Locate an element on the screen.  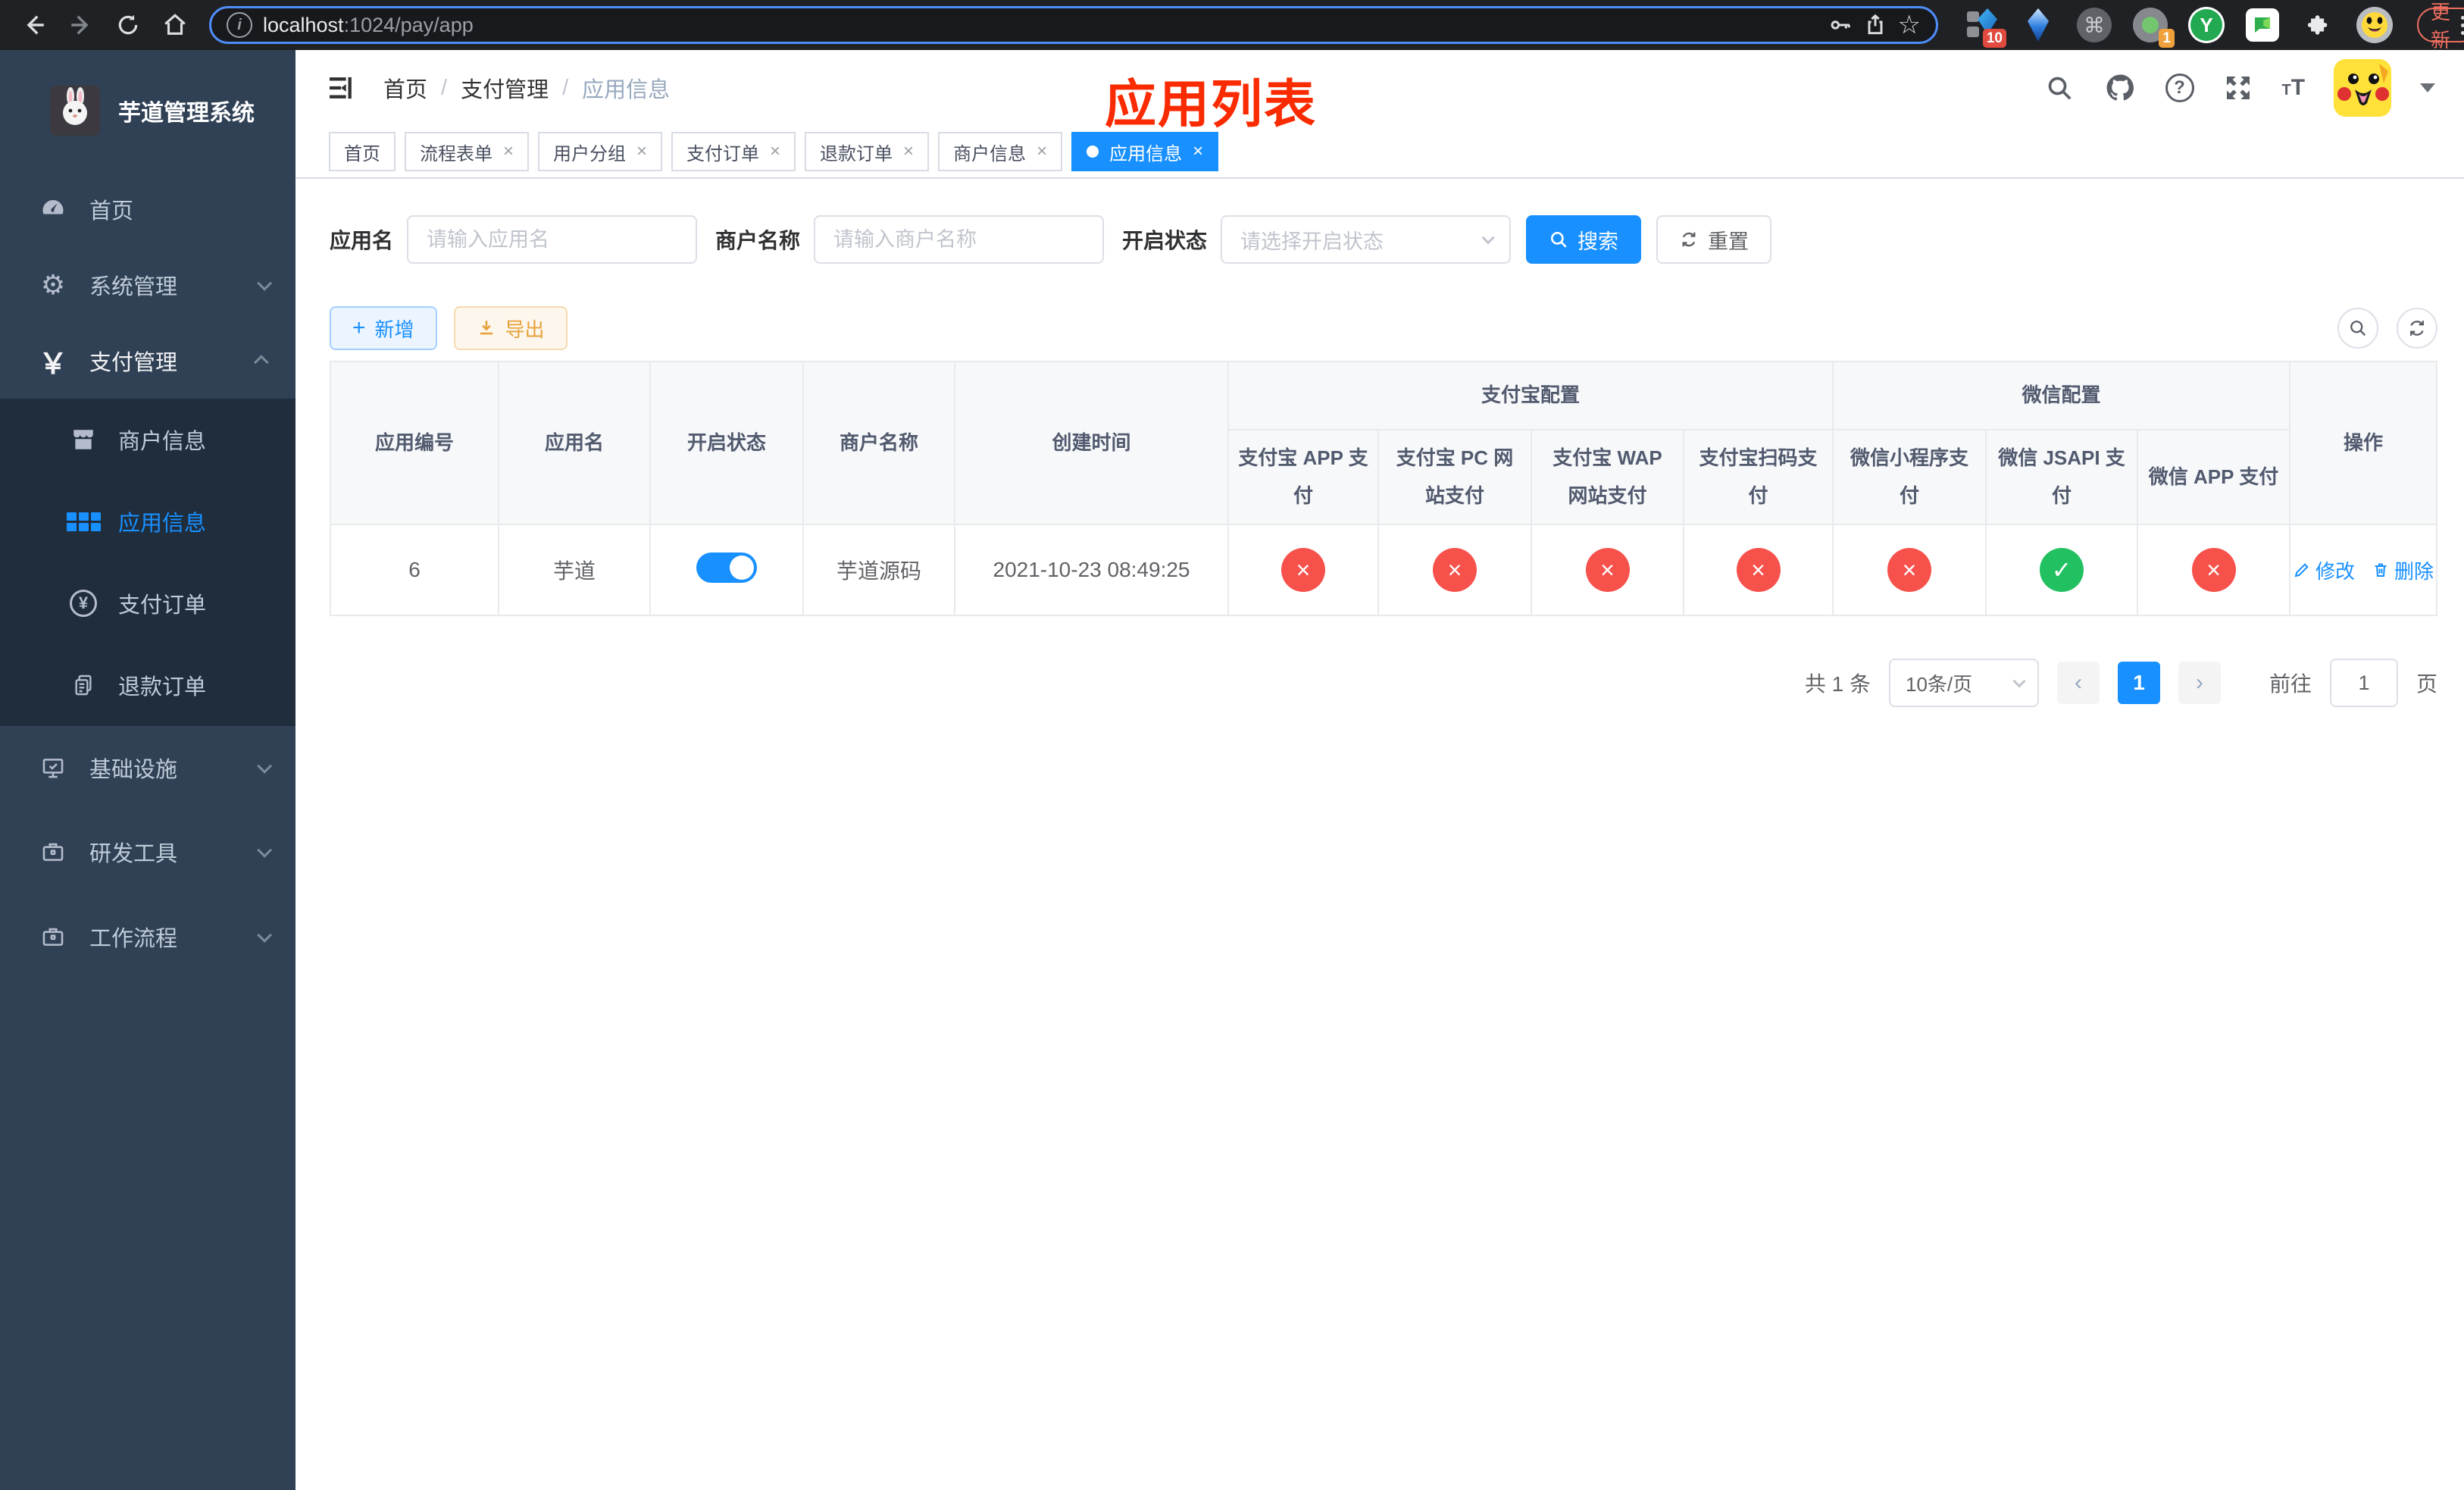
page-number-button: 1 is located at coordinates (2139, 683).